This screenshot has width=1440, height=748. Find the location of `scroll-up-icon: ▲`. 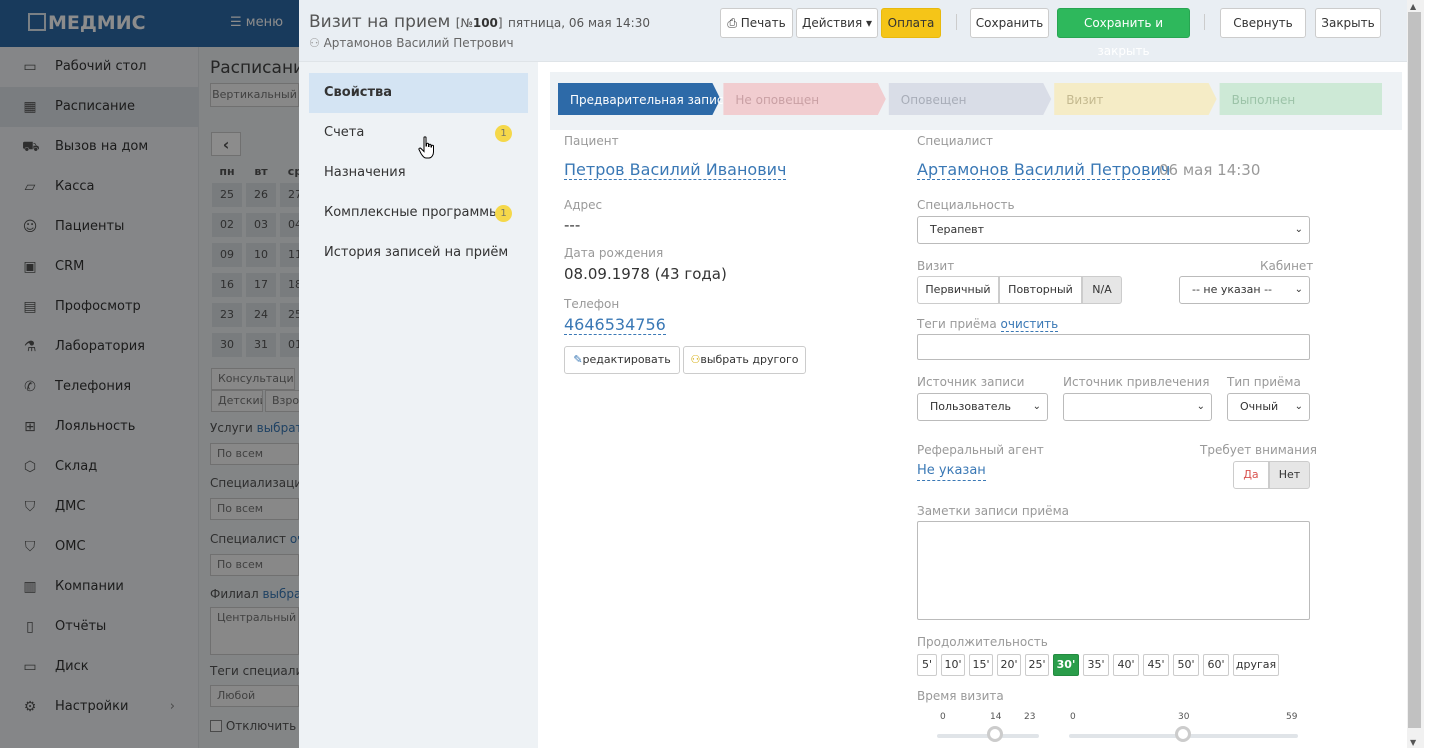

scroll-up-icon: ▲ is located at coordinates (1413, 6).